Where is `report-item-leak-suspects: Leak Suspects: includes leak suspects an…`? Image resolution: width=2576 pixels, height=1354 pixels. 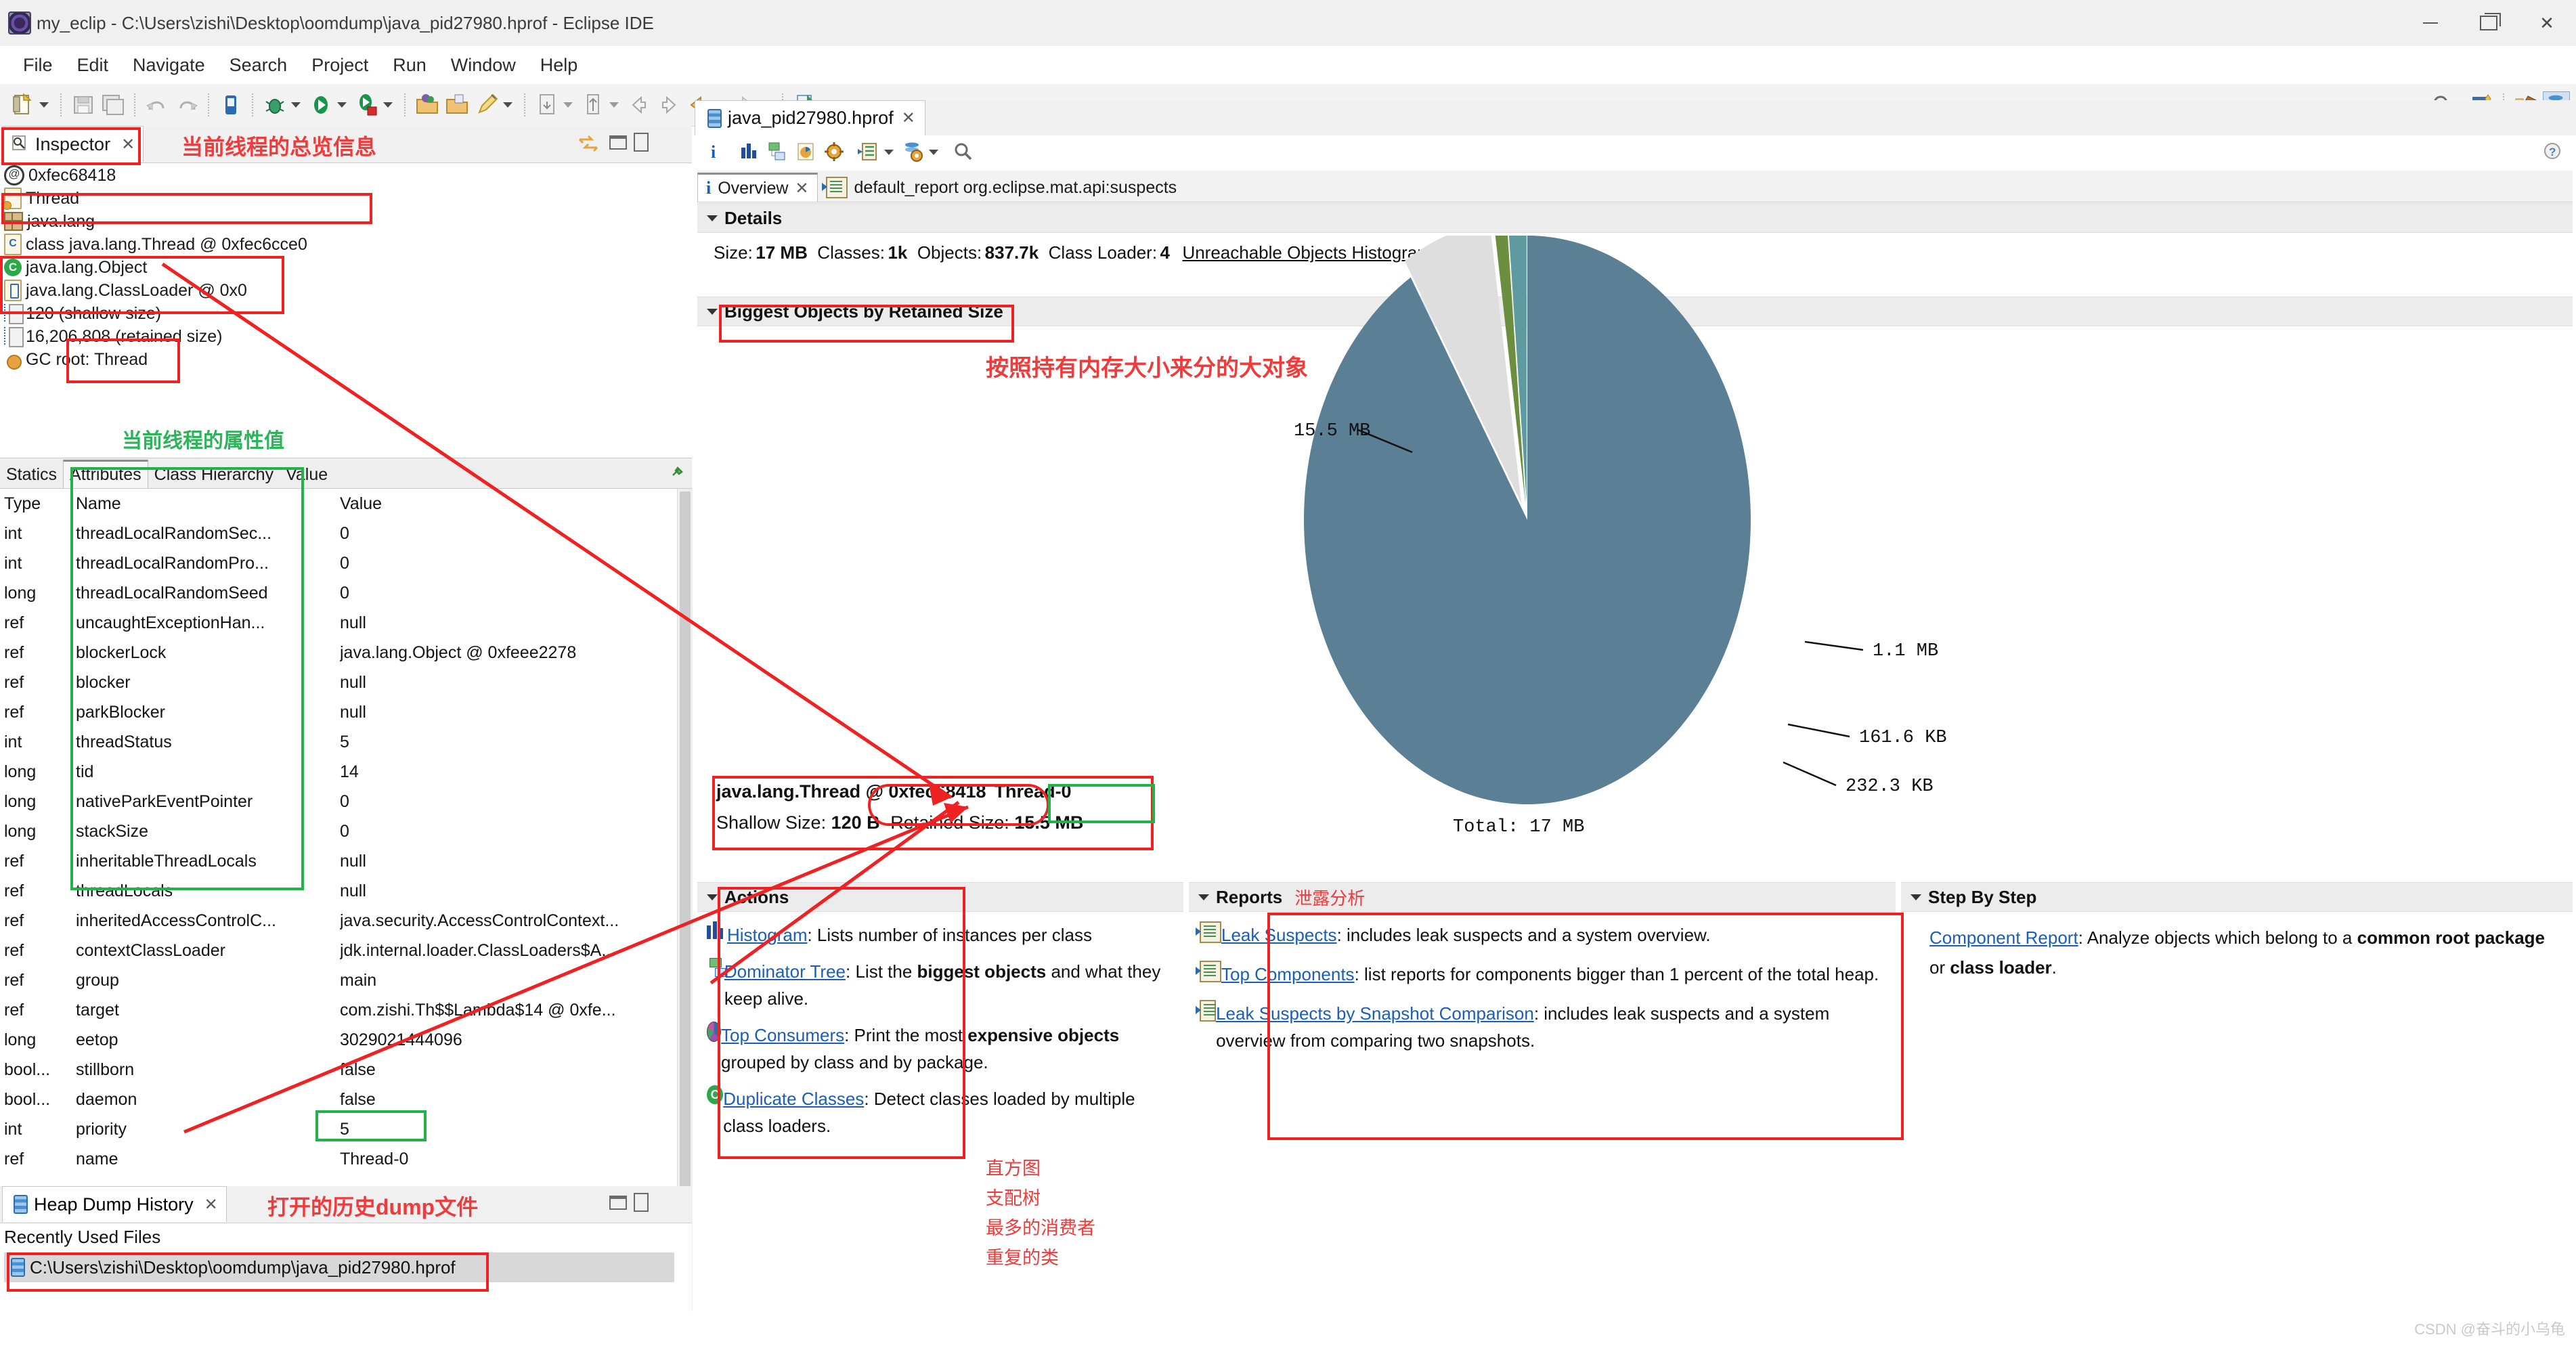
report-item-leak-suspects: Leak Suspects: includes leak suspects an… is located at coordinates (1542, 934).